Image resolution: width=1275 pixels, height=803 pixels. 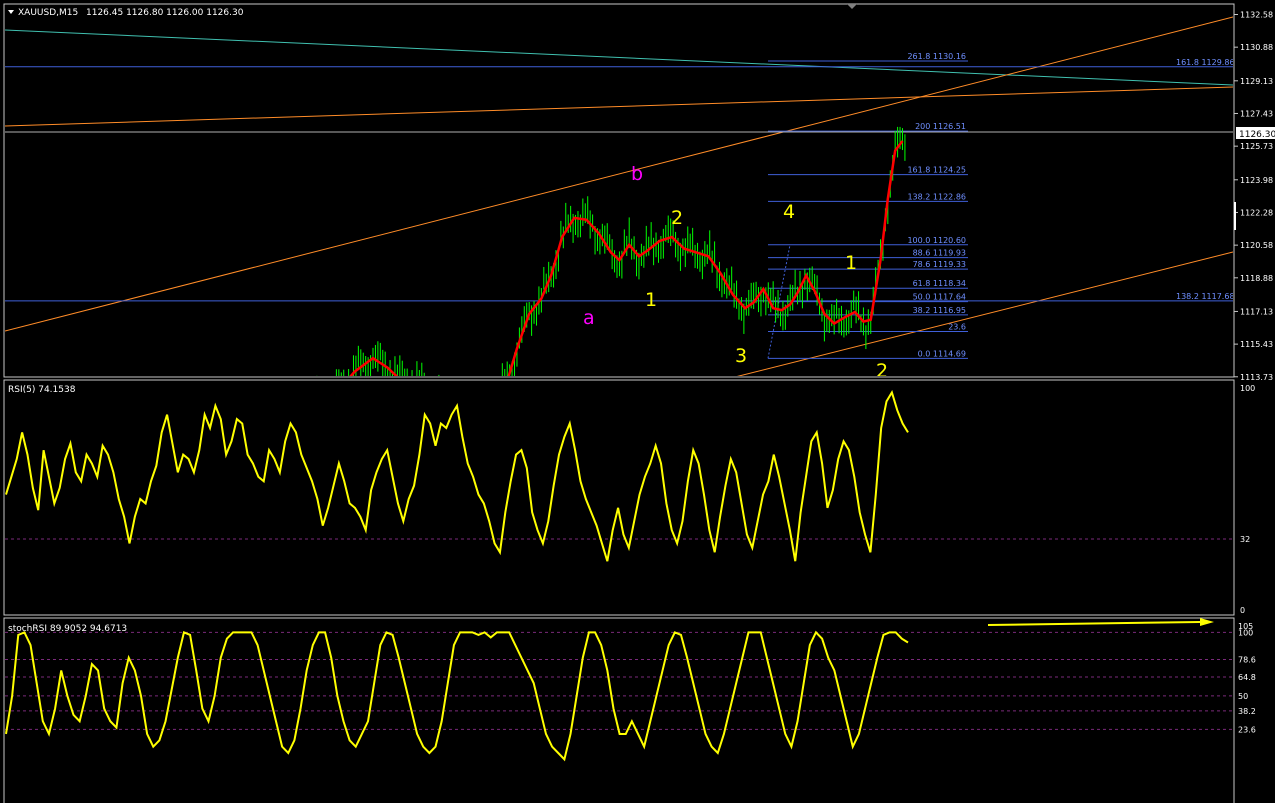 I want to click on price-axis-label: 1113.73, so click(x=1256, y=377).